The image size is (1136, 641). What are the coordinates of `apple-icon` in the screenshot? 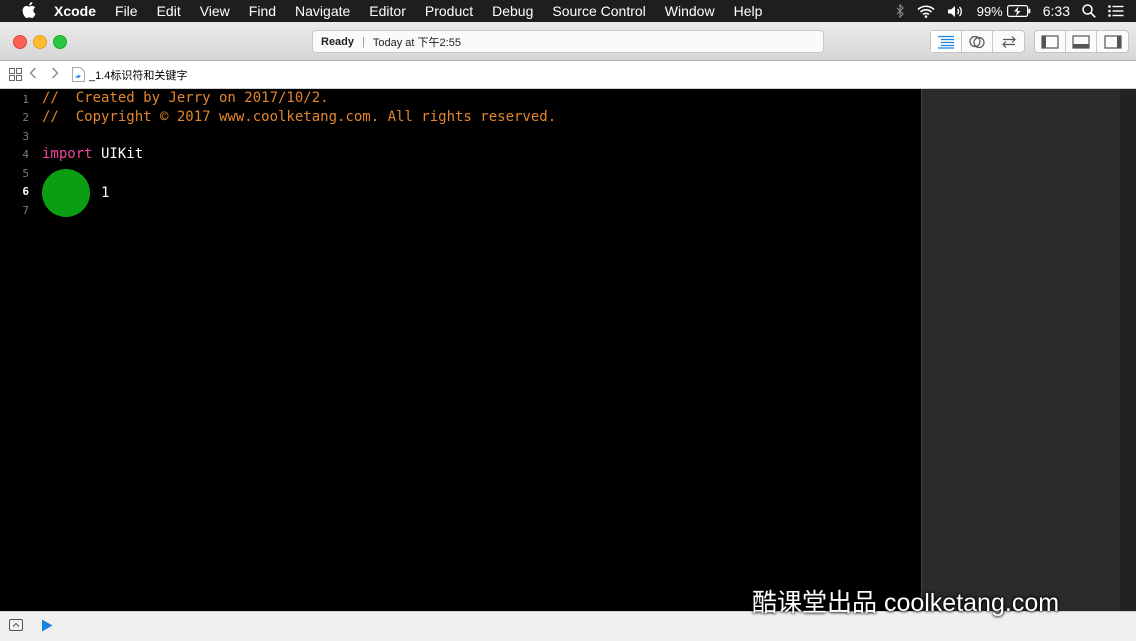 It's located at (29, 11).